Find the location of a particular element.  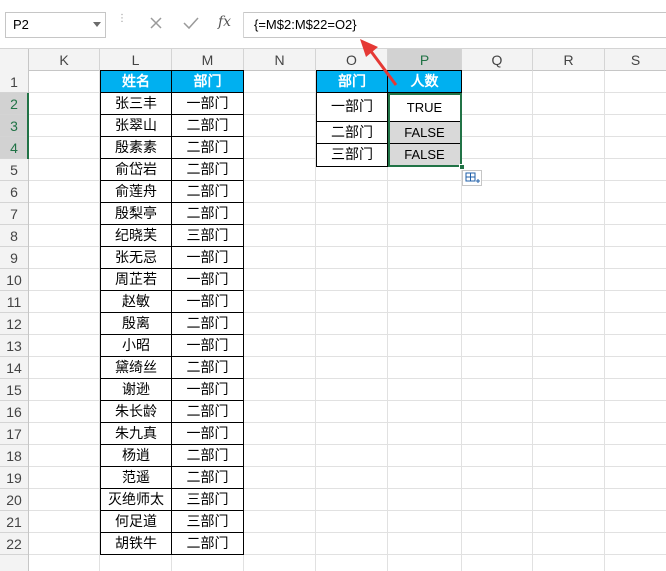

name-box-value: P2 is located at coordinates (21, 24).